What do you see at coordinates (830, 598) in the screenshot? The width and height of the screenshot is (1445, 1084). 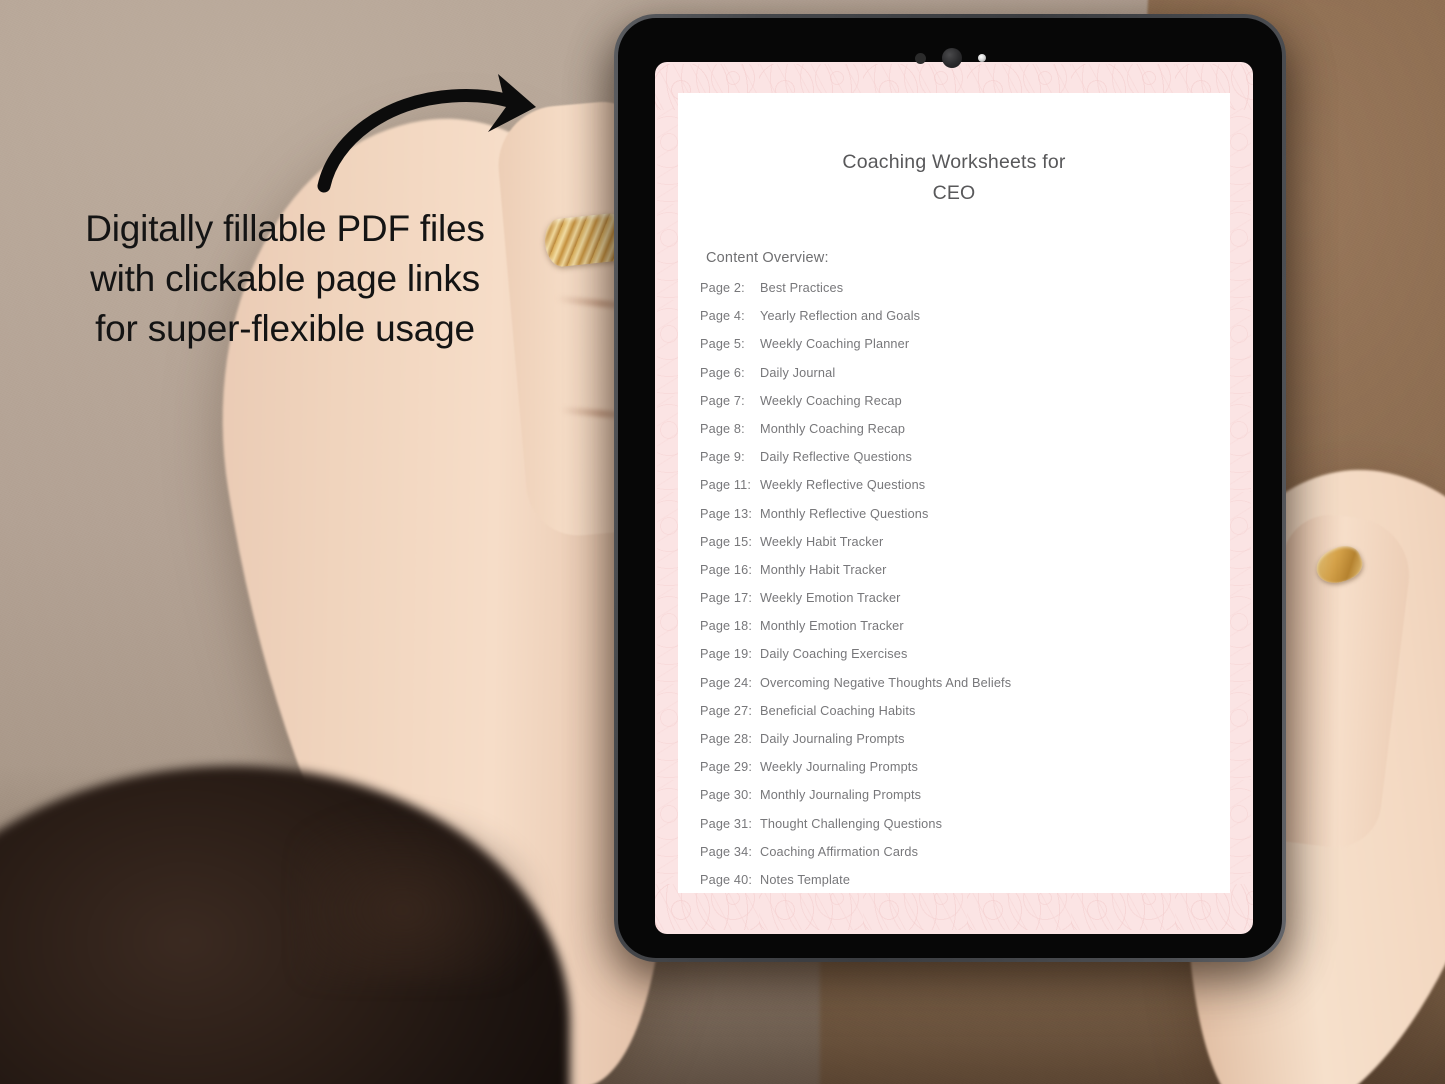 I see `toc-entry-title: Weekly Emotion Tracker` at bounding box center [830, 598].